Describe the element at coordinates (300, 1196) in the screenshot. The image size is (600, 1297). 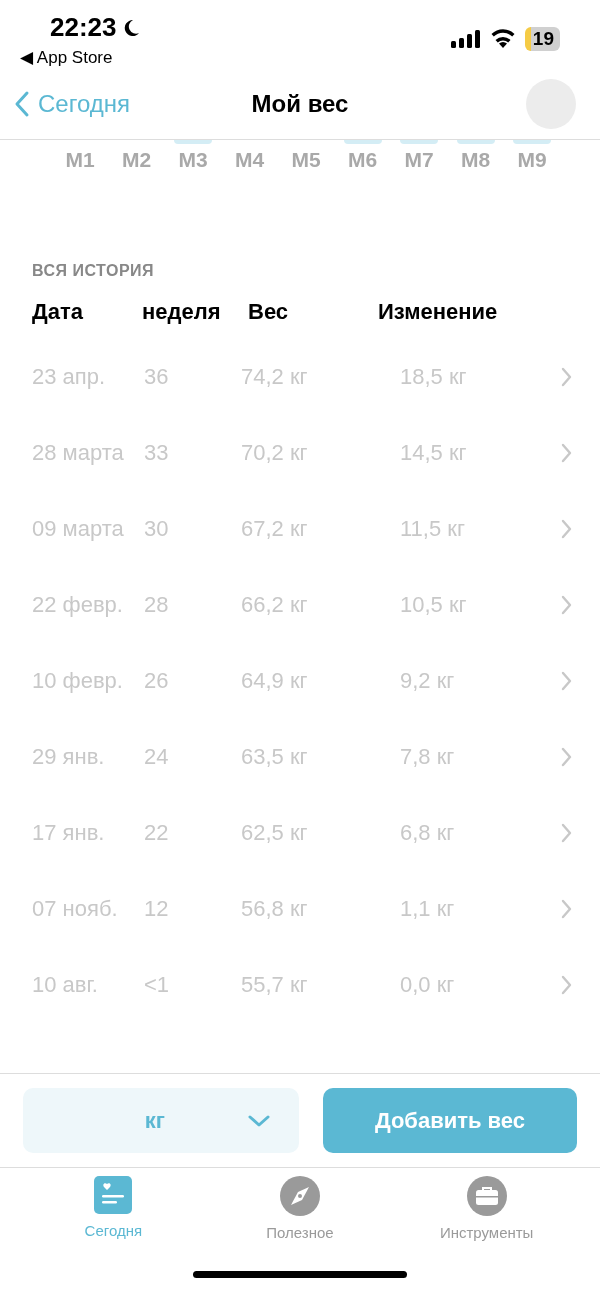
I see `compass-icon` at that location.